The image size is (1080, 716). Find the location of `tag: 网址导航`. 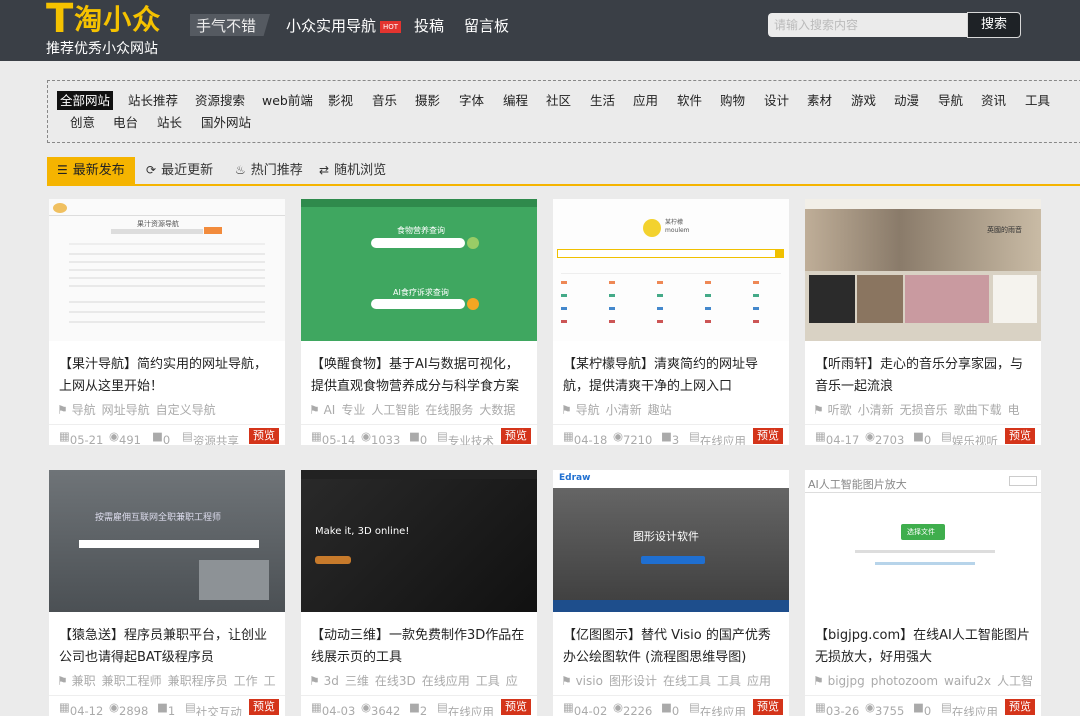

tag: 网址导航 is located at coordinates (126, 410).